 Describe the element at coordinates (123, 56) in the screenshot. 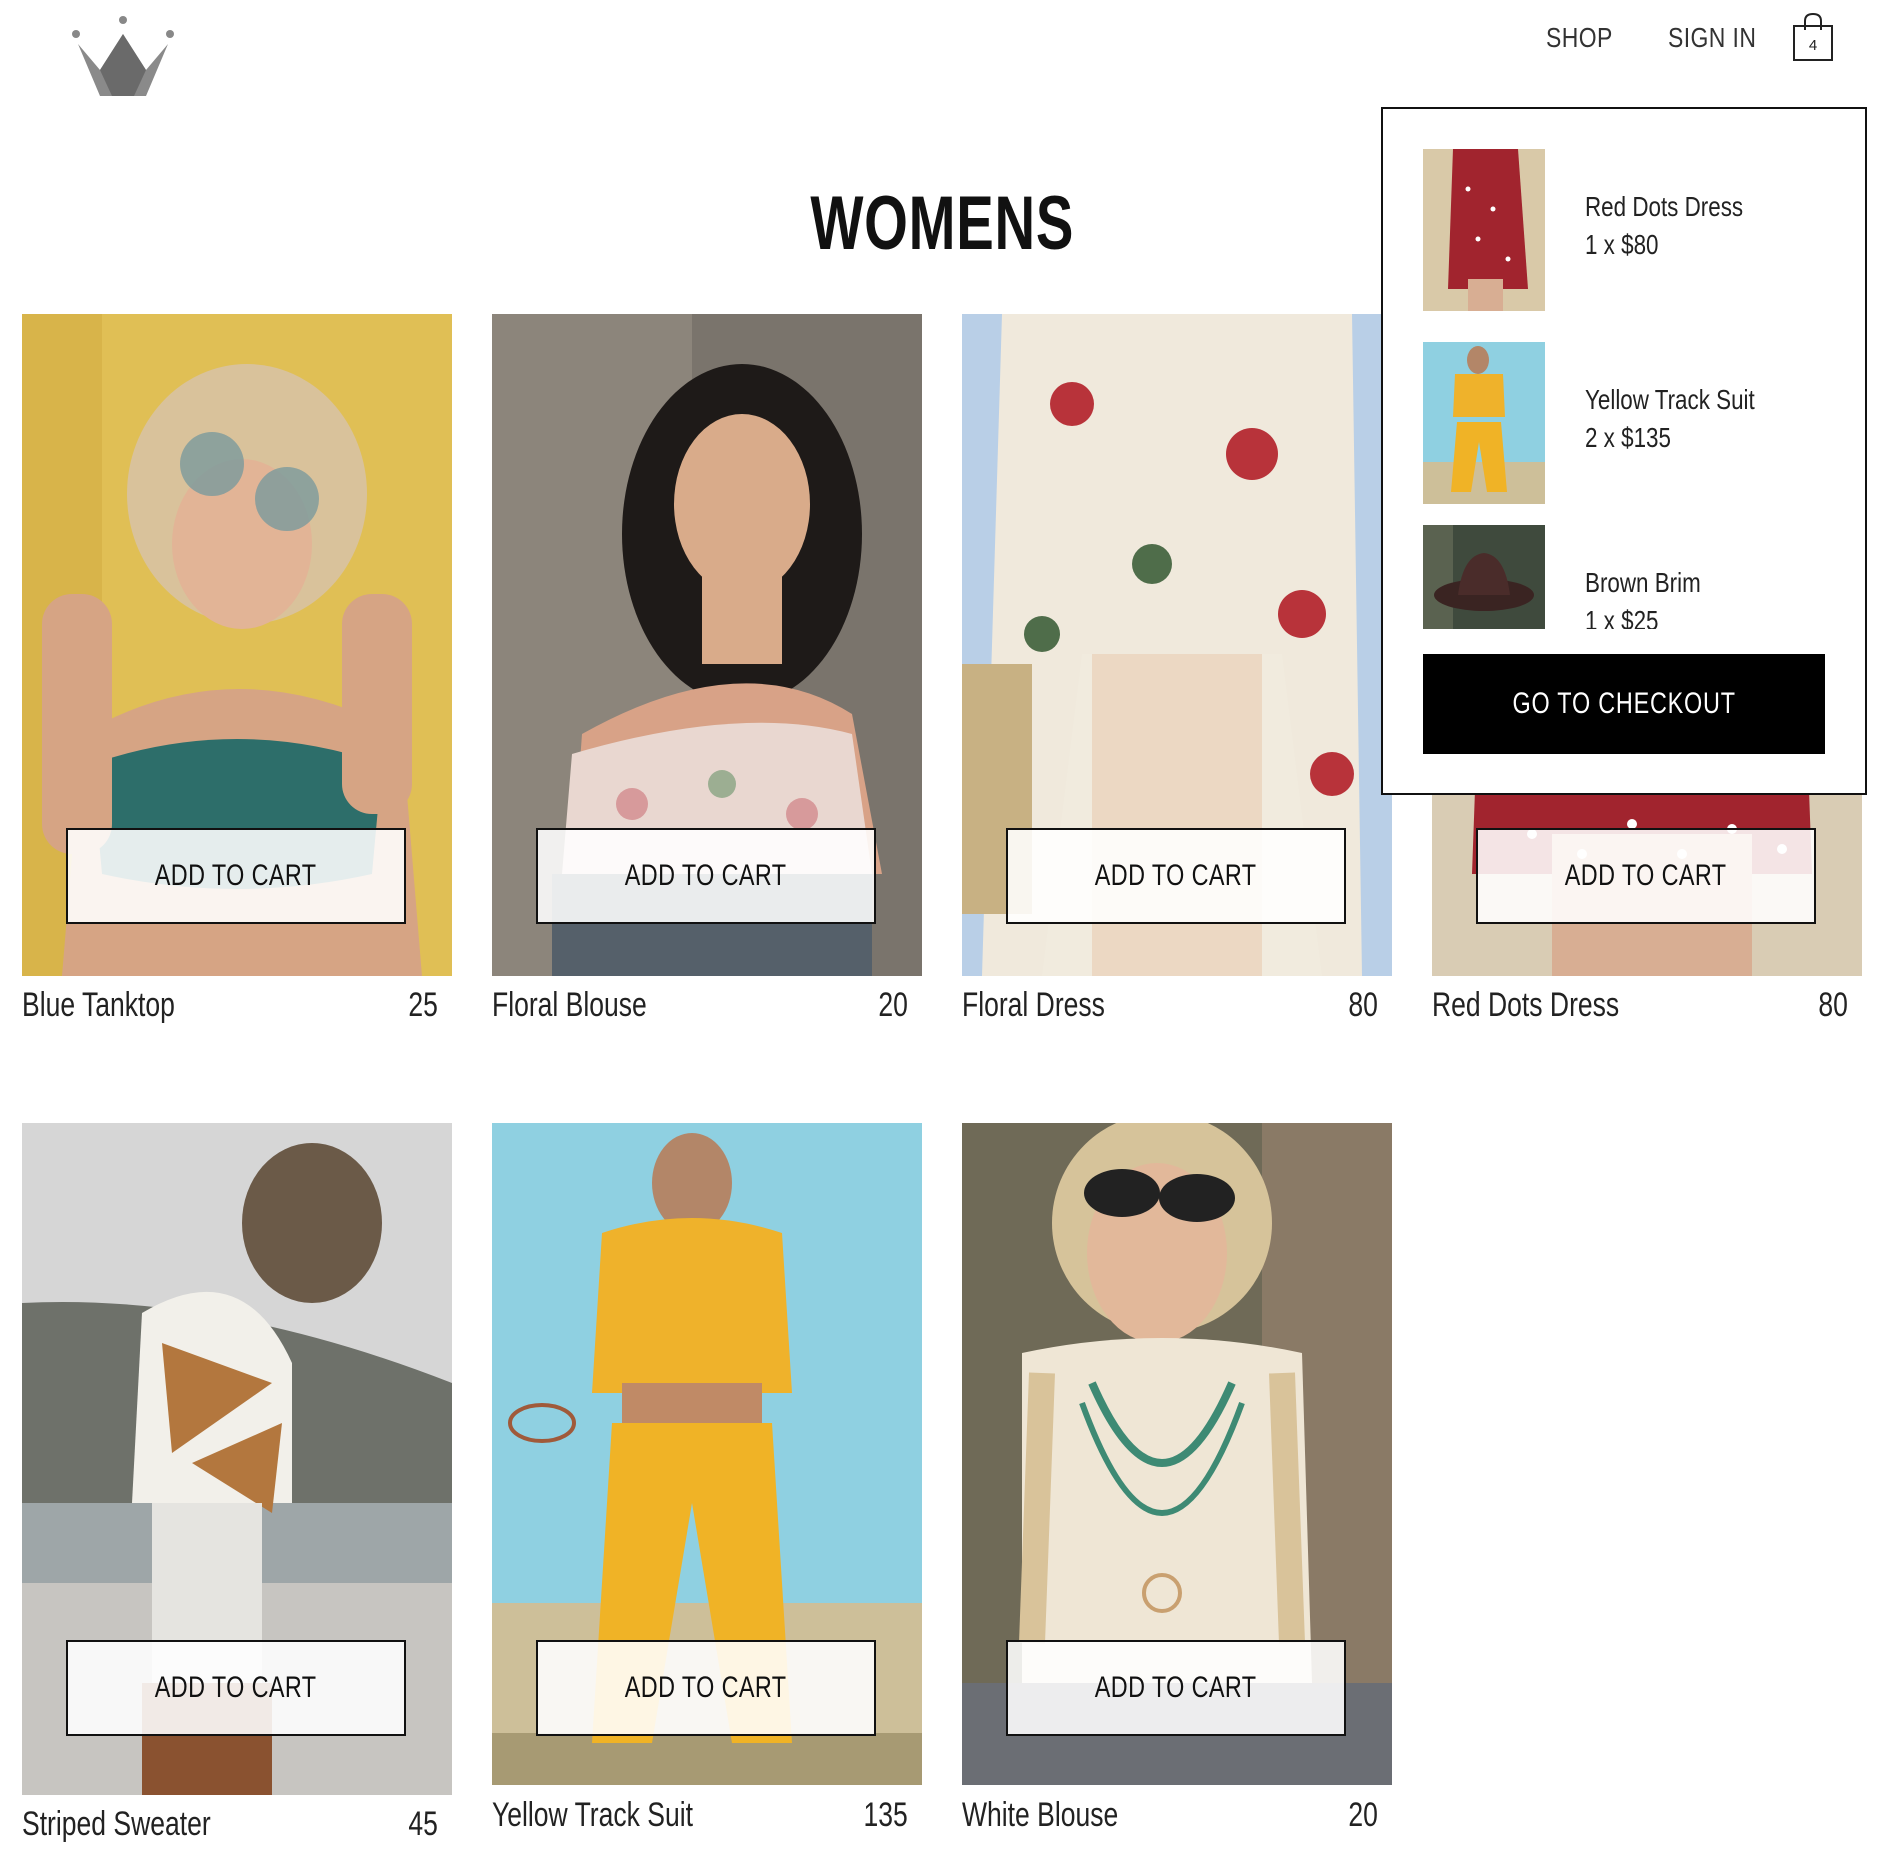

I see `crown-logo-icon` at that location.